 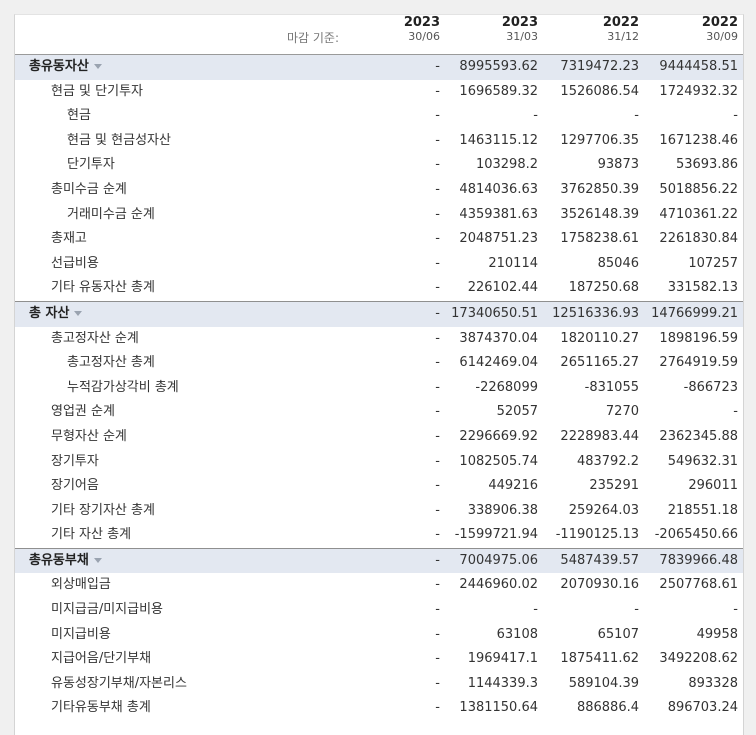 What do you see at coordinates (722, 36) in the screenshot?
I see `column-date: 30/09` at bounding box center [722, 36].